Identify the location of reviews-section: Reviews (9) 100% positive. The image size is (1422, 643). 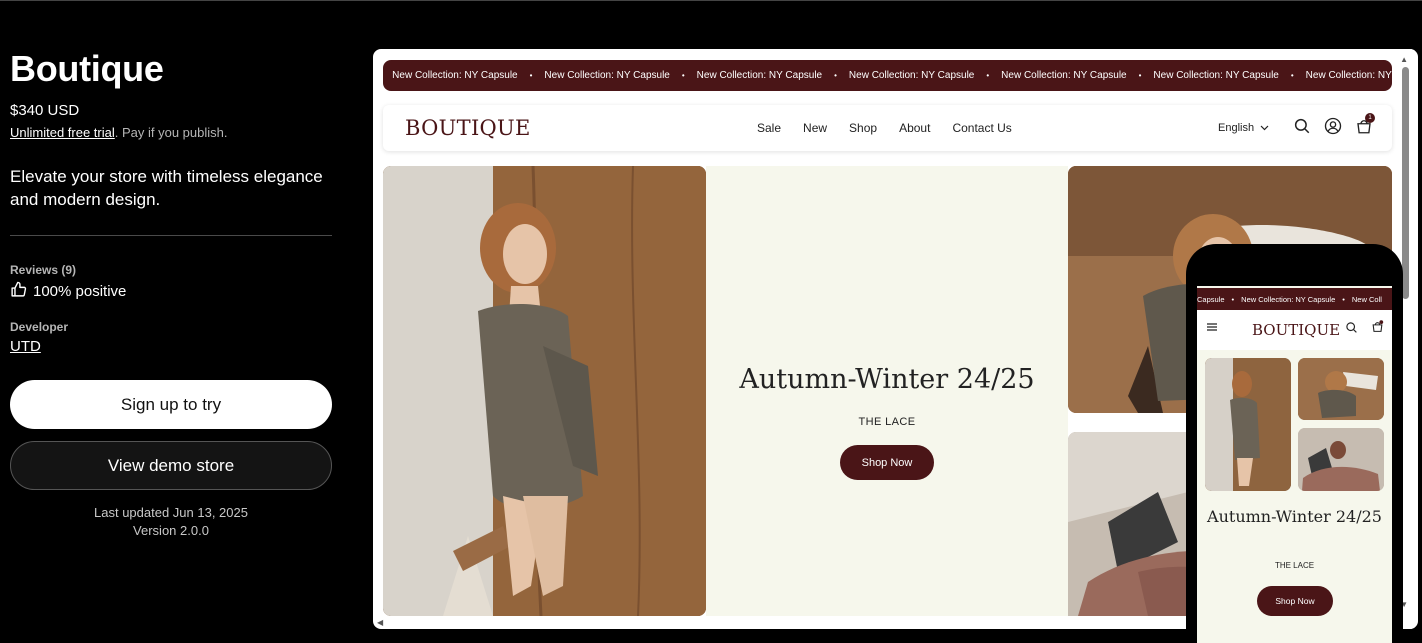
(171, 282).